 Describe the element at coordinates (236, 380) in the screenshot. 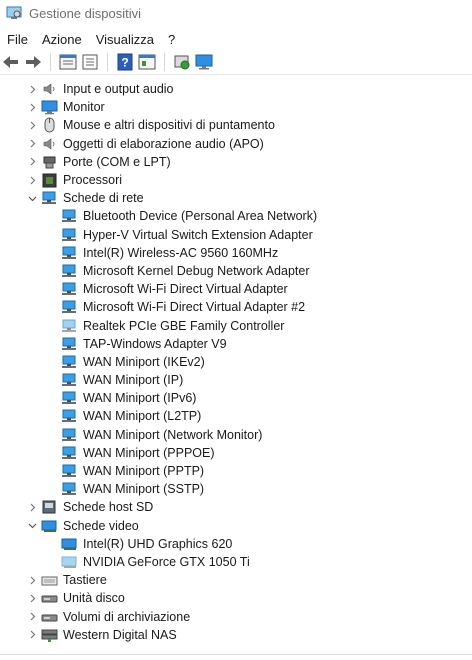

I see `device-item: WAN Miniport (IP)` at that location.